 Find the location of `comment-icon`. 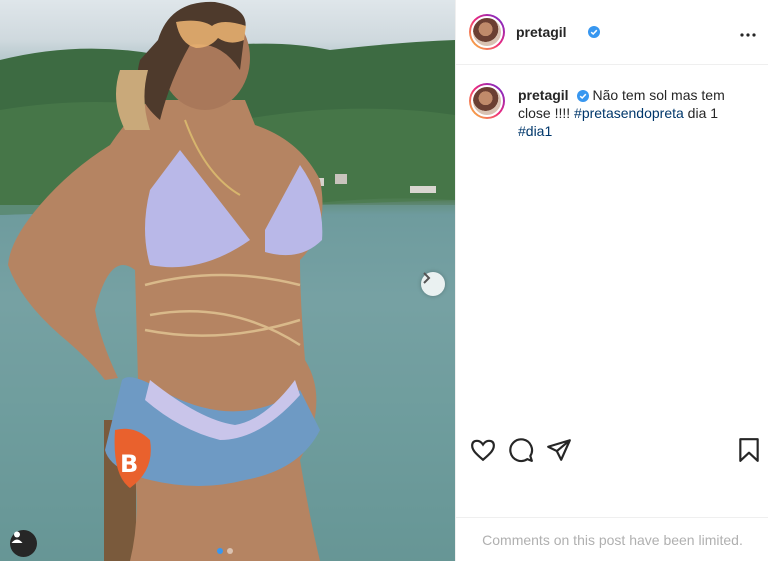

comment-icon is located at coordinates (521, 450).